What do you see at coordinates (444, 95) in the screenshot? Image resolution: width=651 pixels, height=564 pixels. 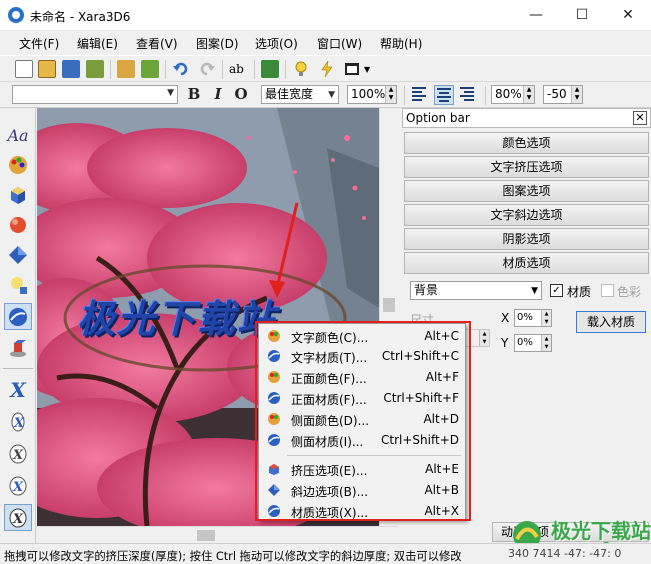 I see `align-center-button` at bounding box center [444, 95].